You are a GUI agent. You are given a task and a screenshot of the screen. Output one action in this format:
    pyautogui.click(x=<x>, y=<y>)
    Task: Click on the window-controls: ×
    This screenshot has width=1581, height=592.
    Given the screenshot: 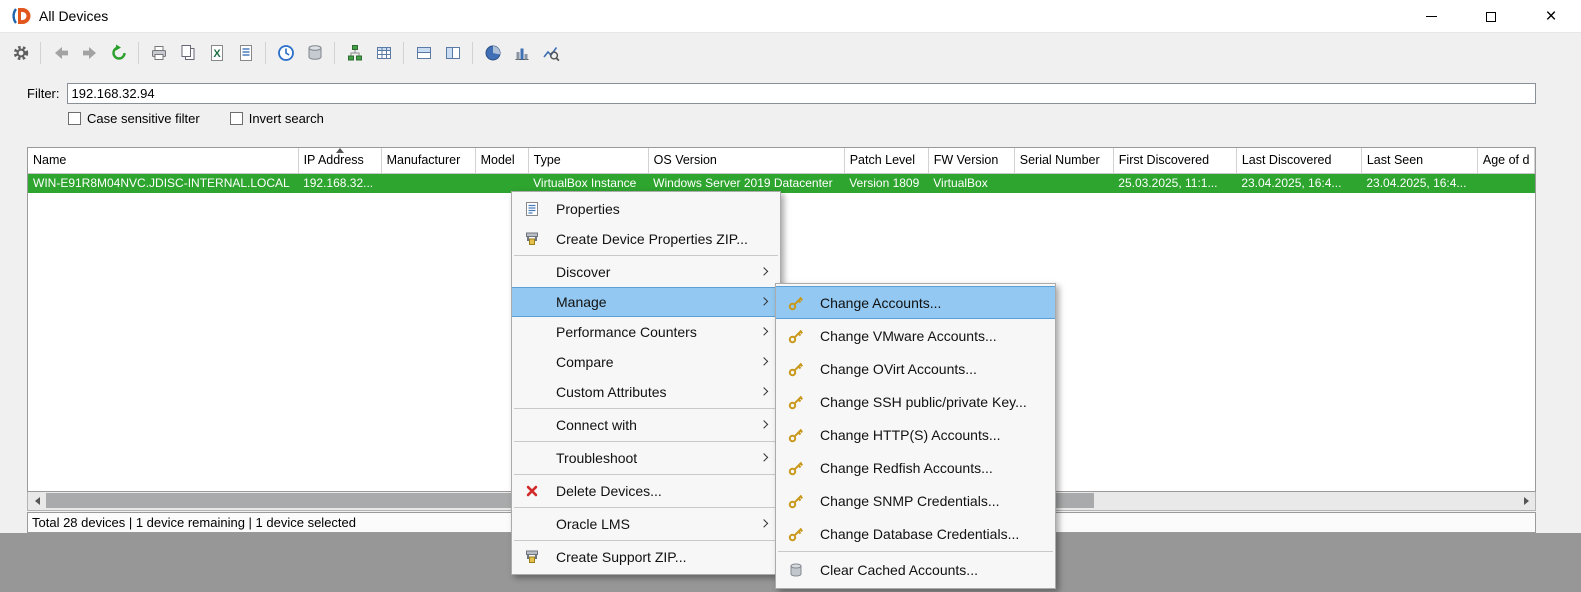 What is the action you would take?
    pyautogui.click(x=1491, y=16)
    